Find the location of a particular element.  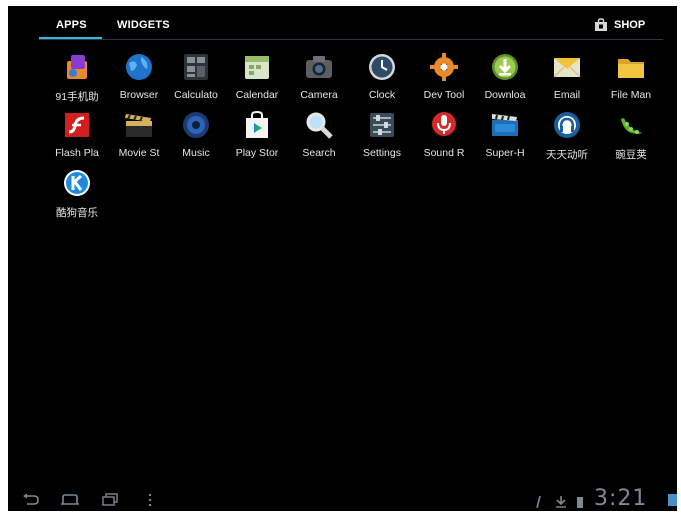

microphone-icon is located at coordinates (444, 124).